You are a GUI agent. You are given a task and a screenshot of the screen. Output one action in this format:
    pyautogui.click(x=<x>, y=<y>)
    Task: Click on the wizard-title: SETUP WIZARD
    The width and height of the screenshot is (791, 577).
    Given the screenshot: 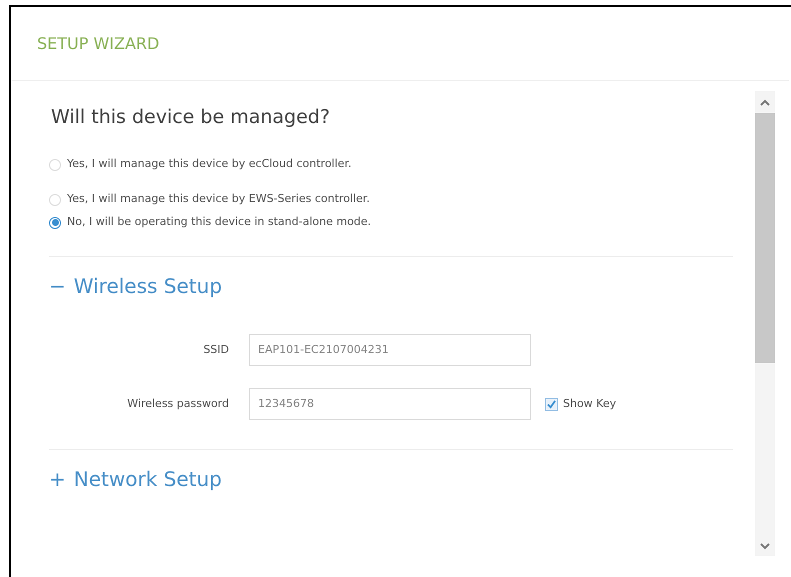 What is the action you would take?
    pyautogui.click(x=98, y=43)
    